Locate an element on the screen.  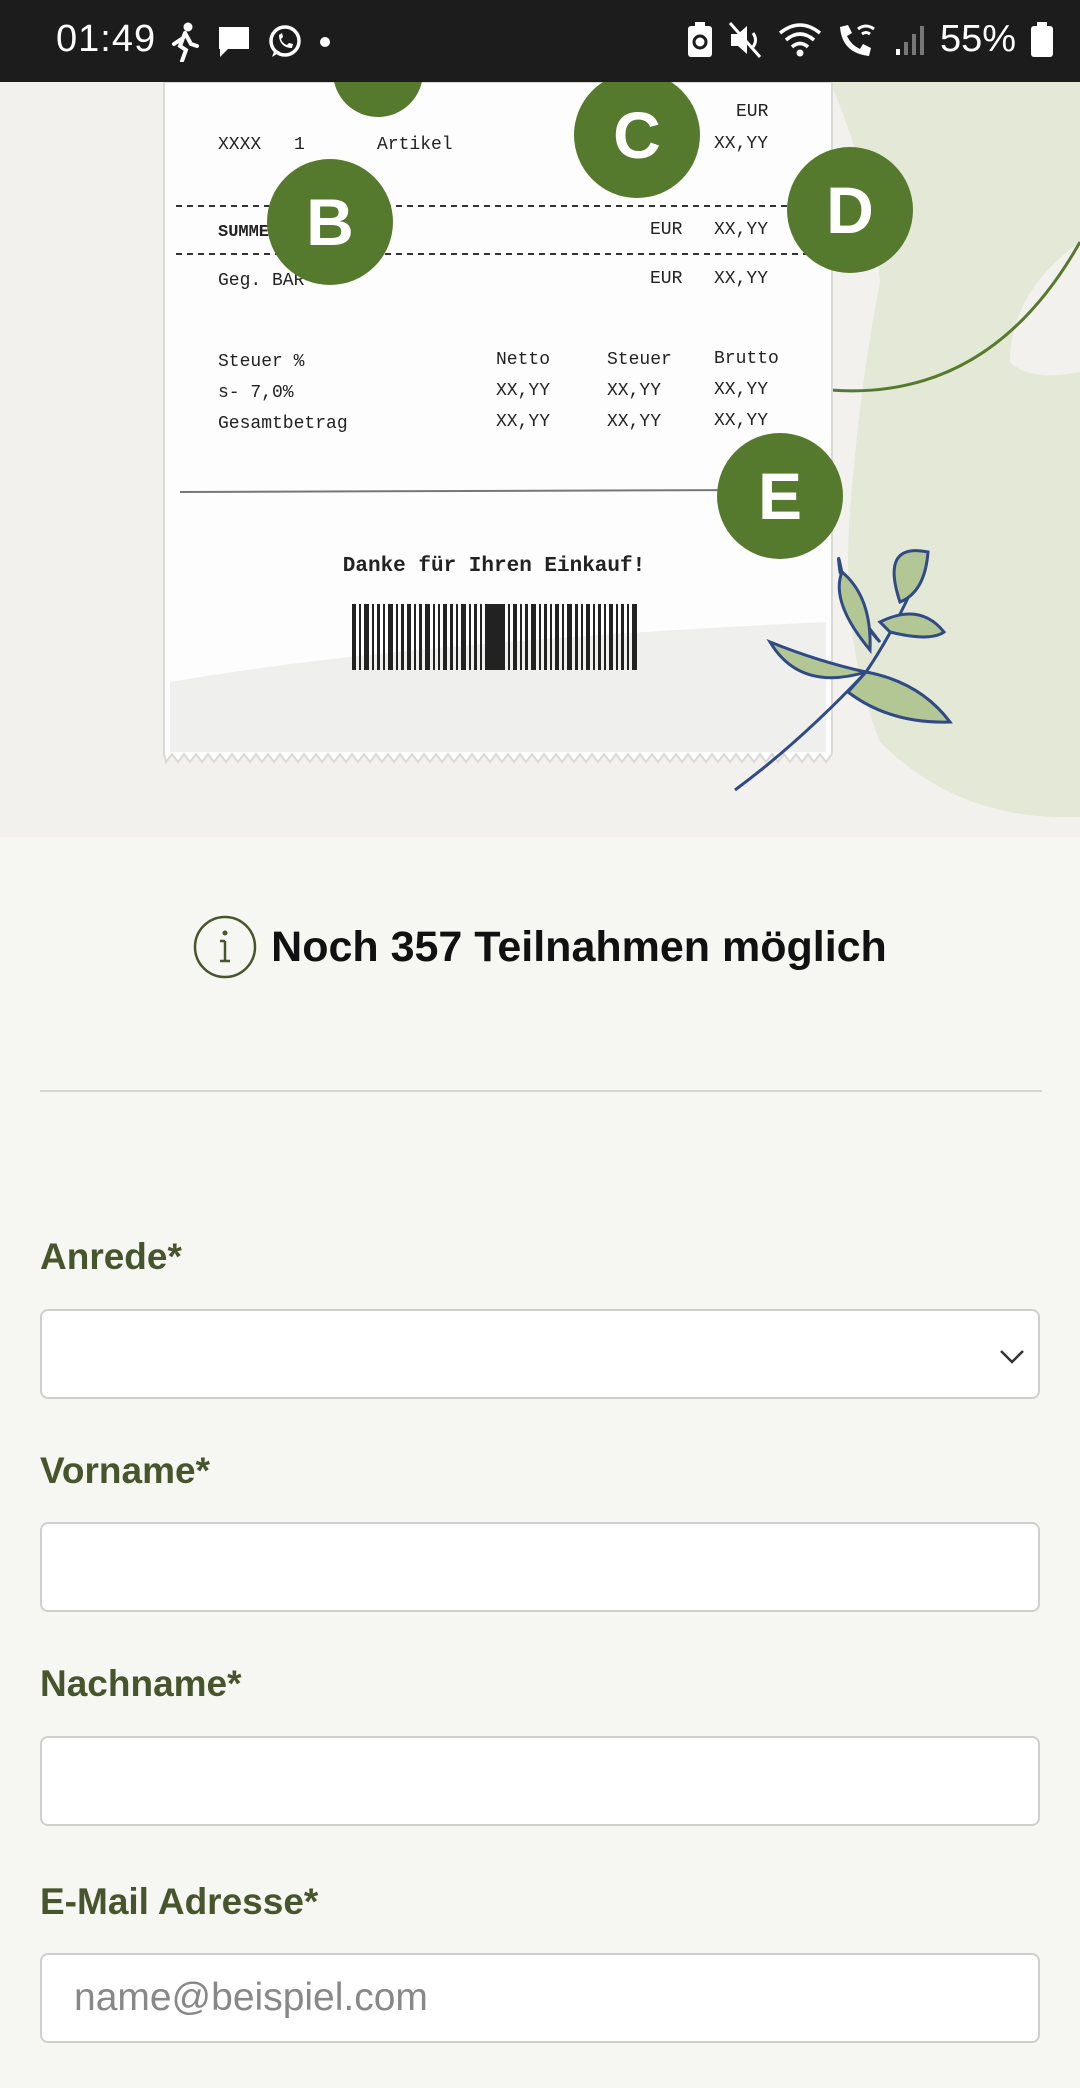
receipt-tax-header-0: Steuer % is located at coordinates (261, 362).